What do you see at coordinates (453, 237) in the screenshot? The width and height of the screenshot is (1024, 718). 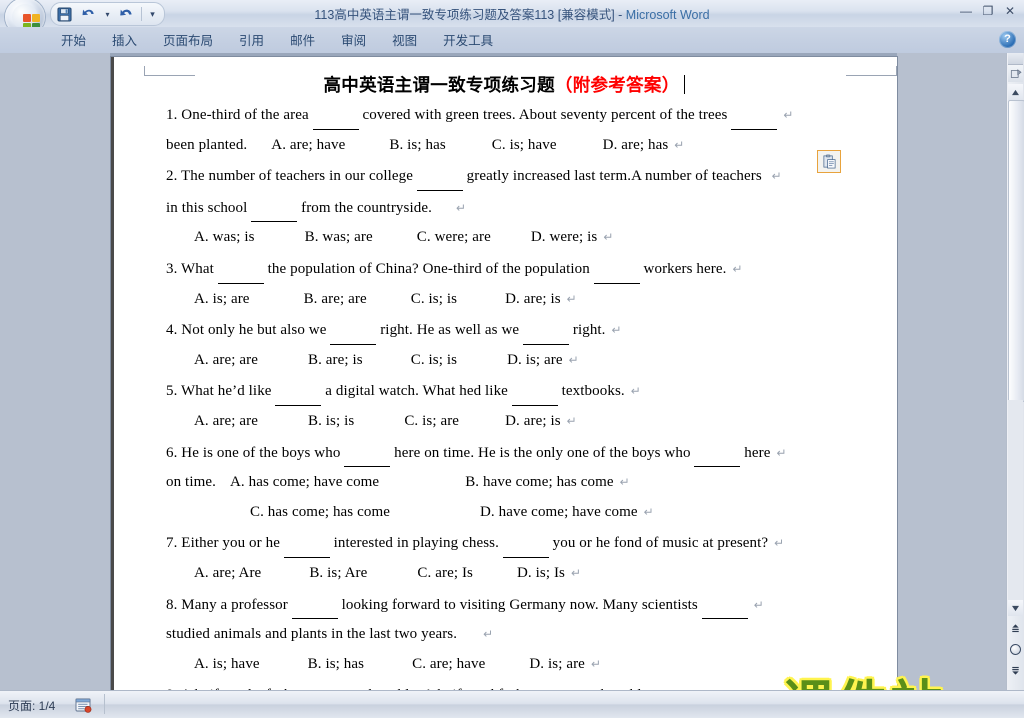 I see `document-text: C. were; are` at bounding box center [453, 237].